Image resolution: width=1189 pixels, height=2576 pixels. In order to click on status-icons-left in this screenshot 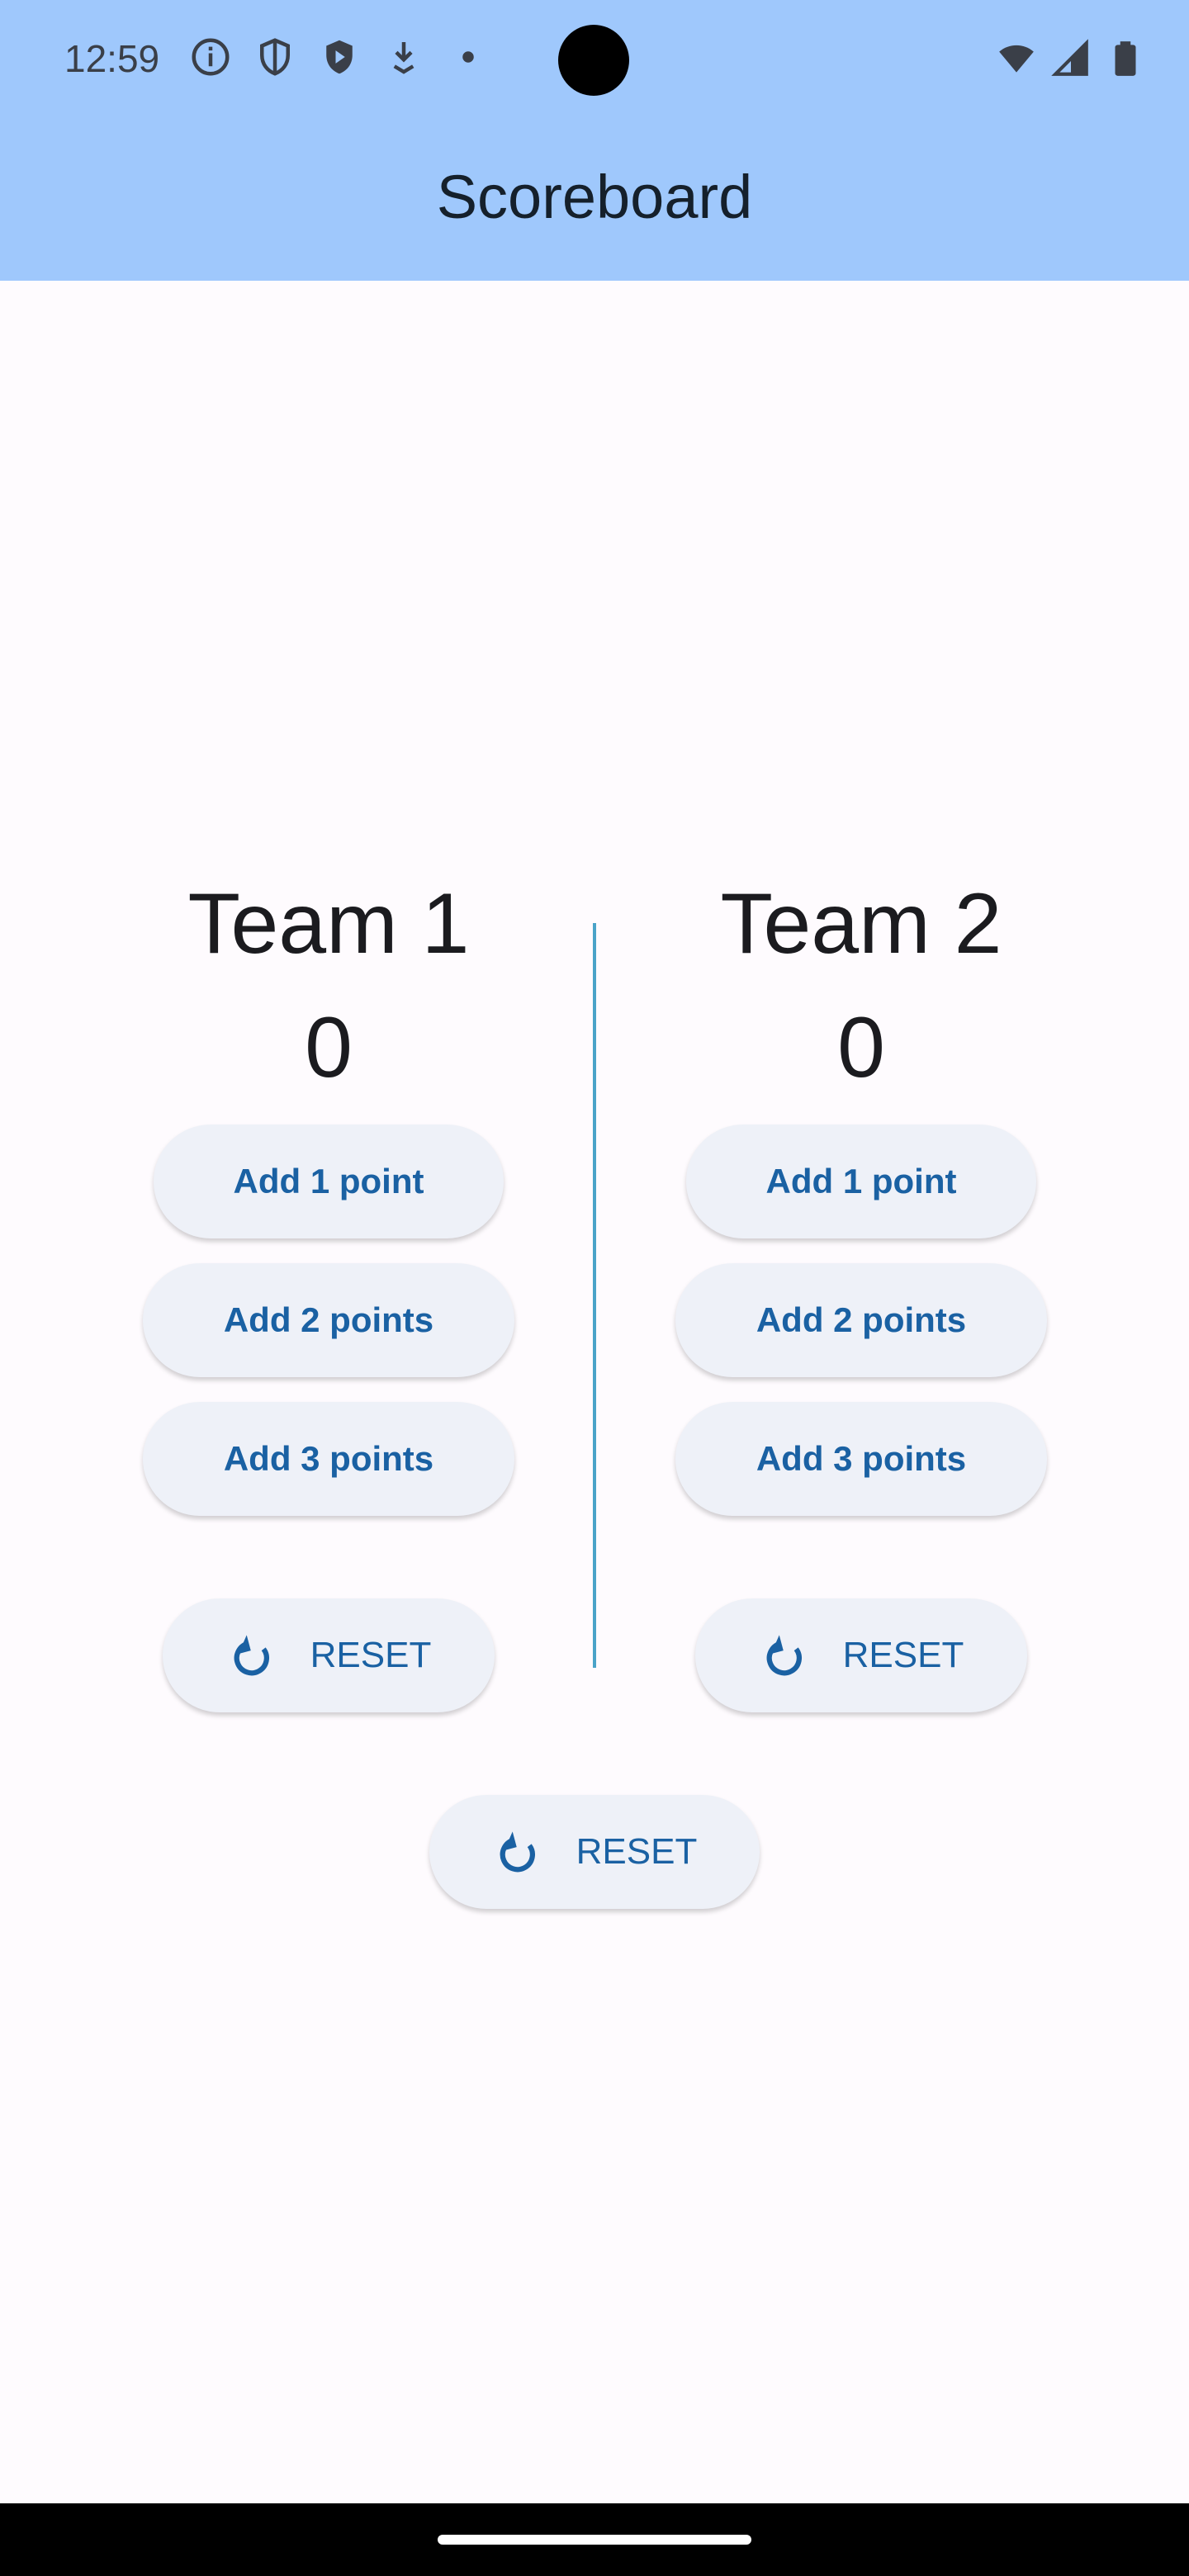, I will do `click(339, 57)`.